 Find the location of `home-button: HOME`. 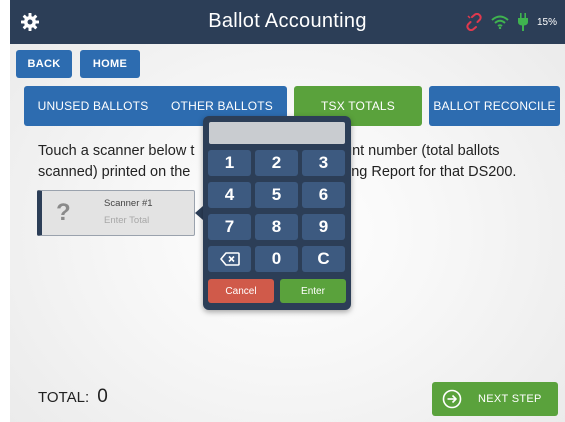

home-button: HOME is located at coordinates (110, 64).